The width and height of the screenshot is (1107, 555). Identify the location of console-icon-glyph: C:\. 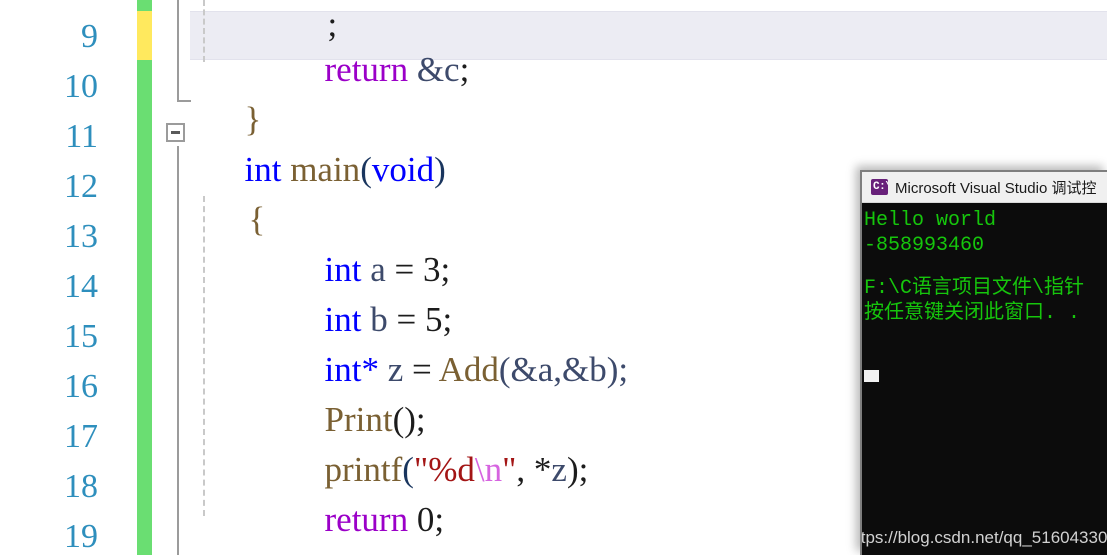
(880, 187).